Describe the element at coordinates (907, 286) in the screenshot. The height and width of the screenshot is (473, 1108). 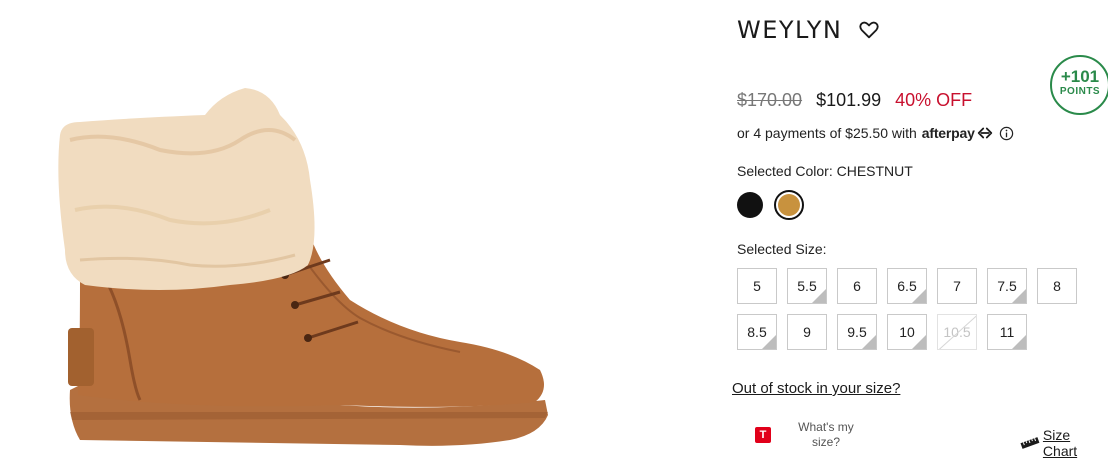
I see `size-option: 6.5` at that location.